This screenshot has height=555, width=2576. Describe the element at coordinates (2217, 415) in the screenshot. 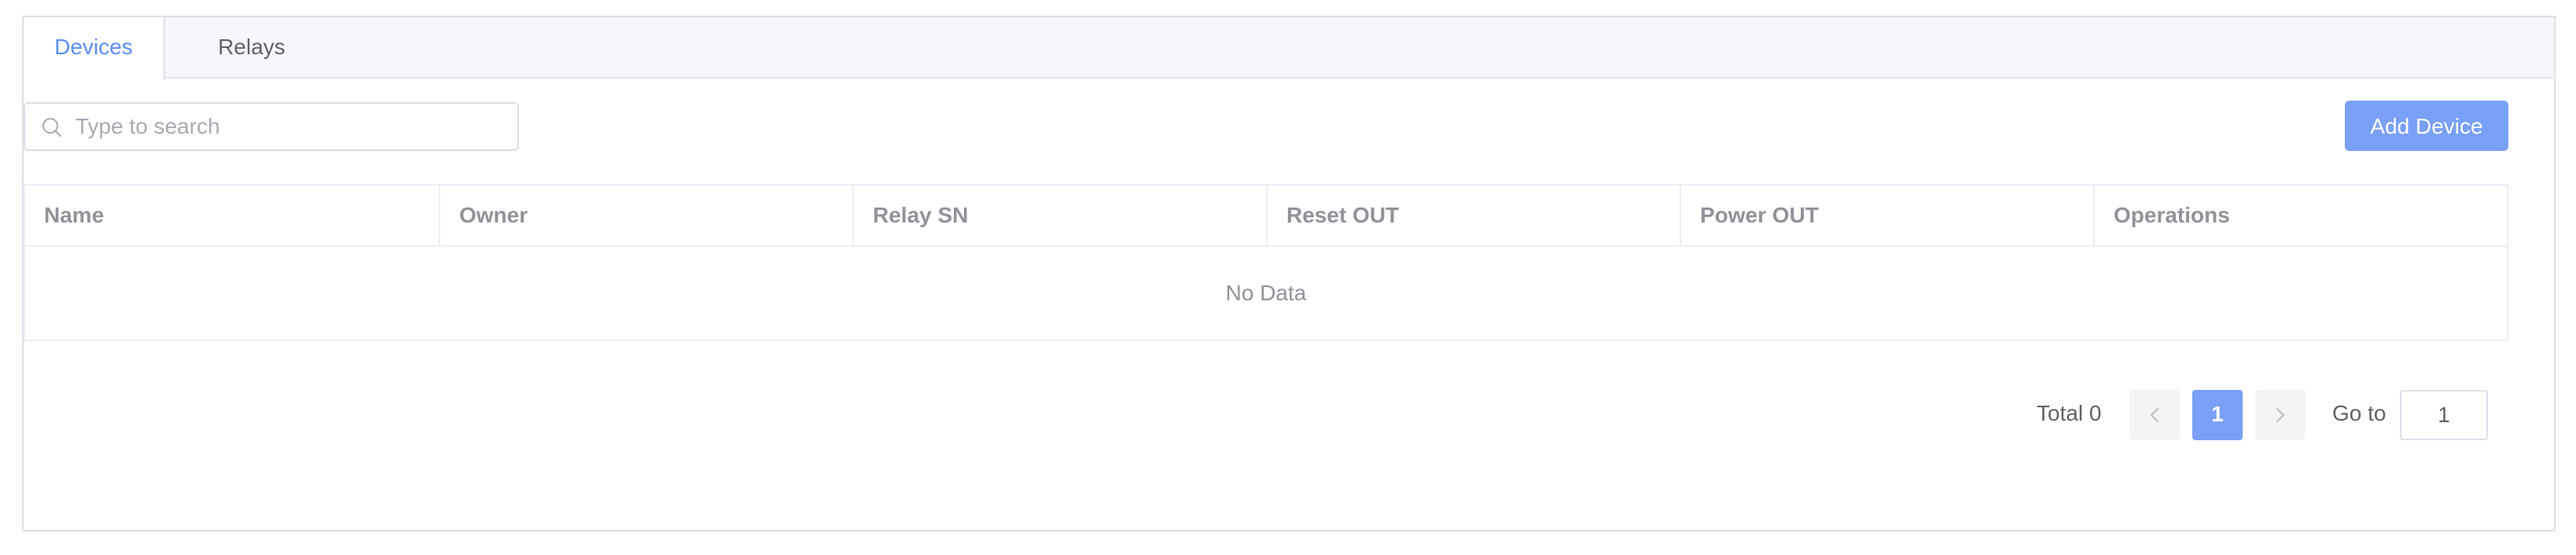

I see `pagination-page-1: 1` at that location.